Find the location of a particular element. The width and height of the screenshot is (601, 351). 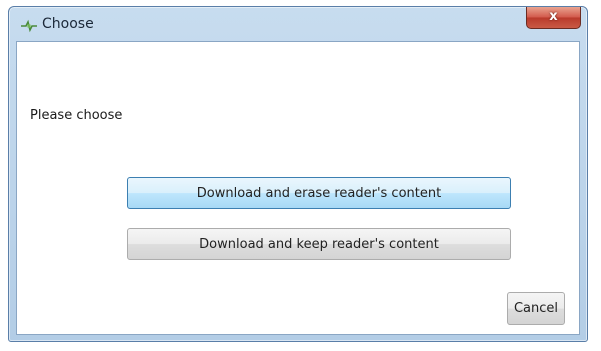

title-bar: Choose x is located at coordinates (298, 24).